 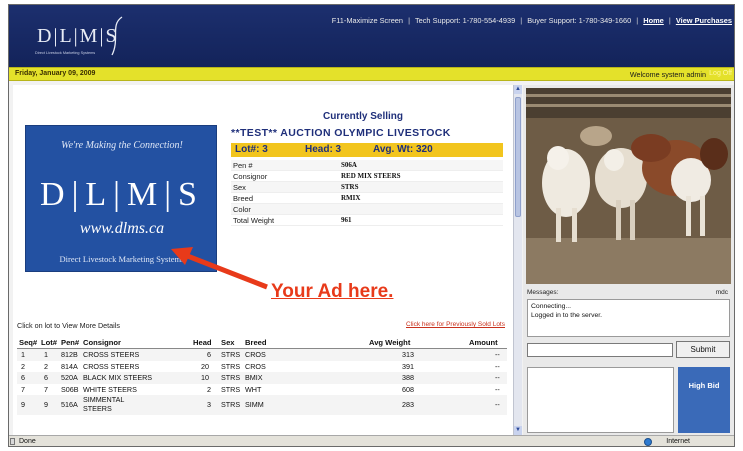 What do you see at coordinates (65, 53) in the screenshot?
I see `logo-subtitle: Direct Livestock Marketing Systems` at bounding box center [65, 53].